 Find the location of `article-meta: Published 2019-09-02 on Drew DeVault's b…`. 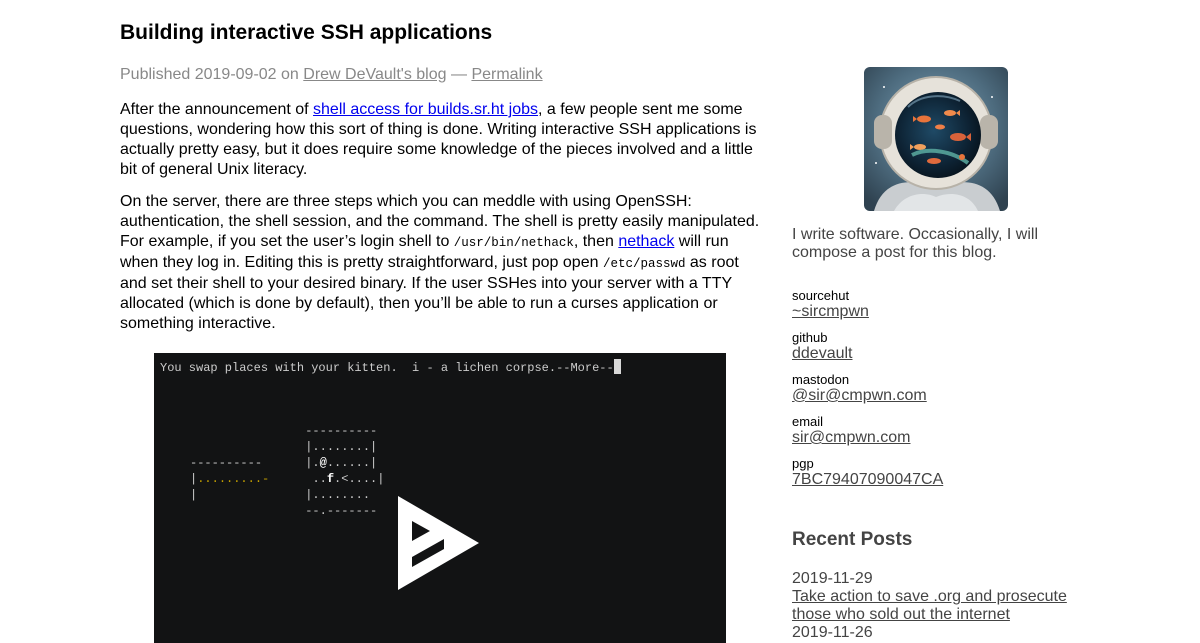

article-meta: Published 2019-09-02 on Drew DeVault's b… is located at coordinates (440, 75).